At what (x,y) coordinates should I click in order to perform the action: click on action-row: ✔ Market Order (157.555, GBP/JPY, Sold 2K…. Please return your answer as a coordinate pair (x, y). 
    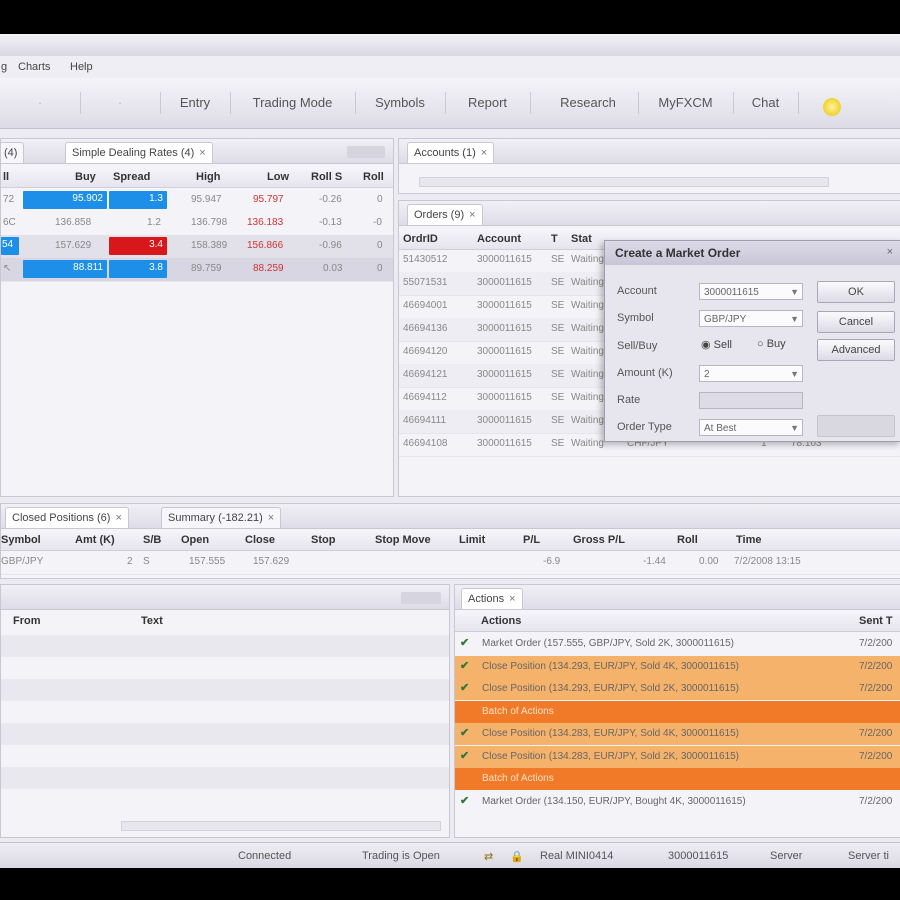
    Looking at the image, I should click on (677, 644).